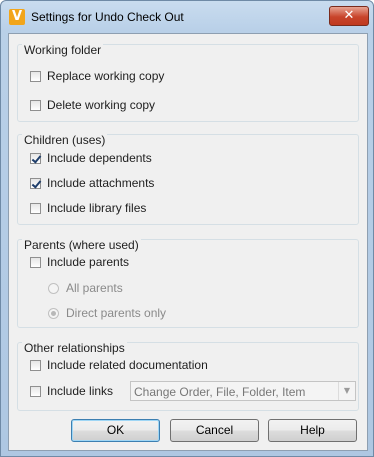  Describe the element at coordinates (35, 76) in the screenshot. I see `replace-working-copy-checkbox` at that location.